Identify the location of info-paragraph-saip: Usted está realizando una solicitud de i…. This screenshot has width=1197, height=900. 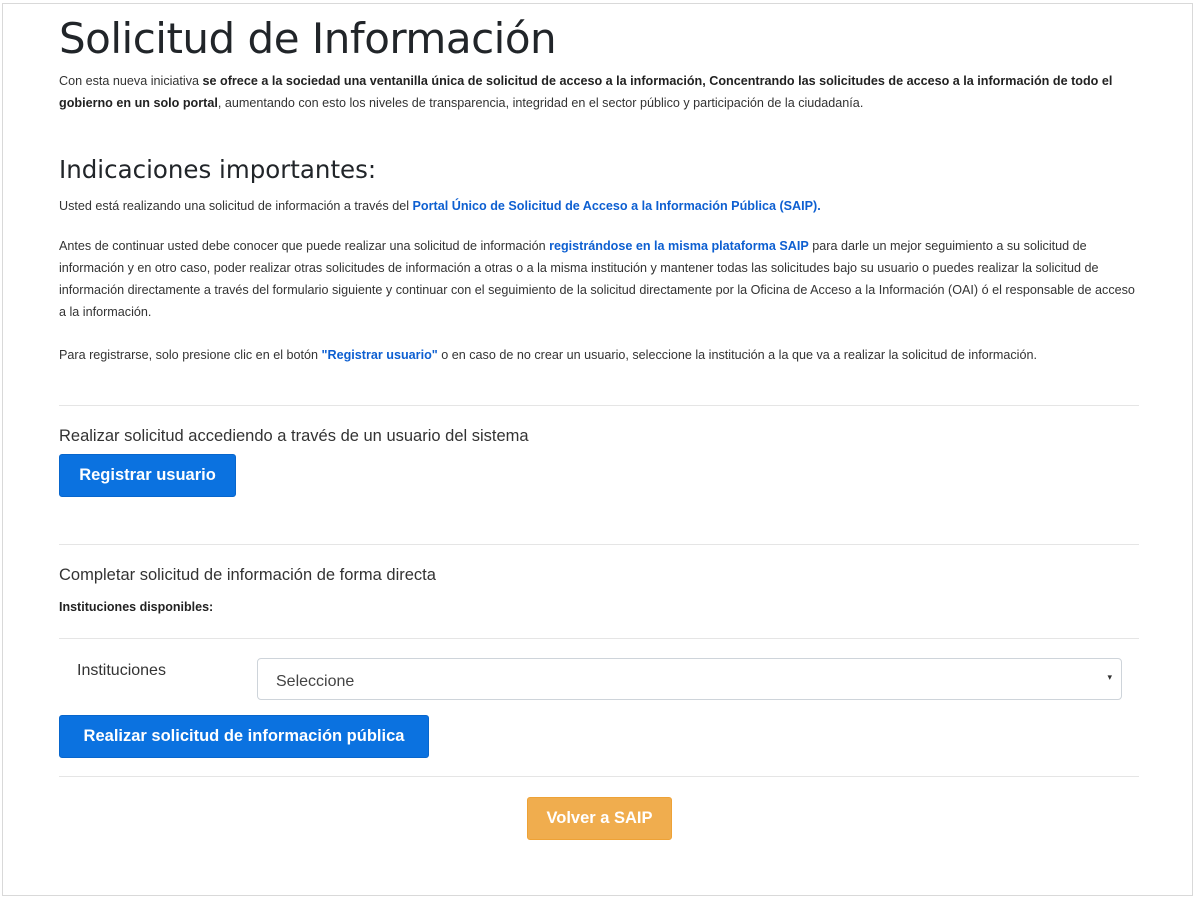
(596, 206).